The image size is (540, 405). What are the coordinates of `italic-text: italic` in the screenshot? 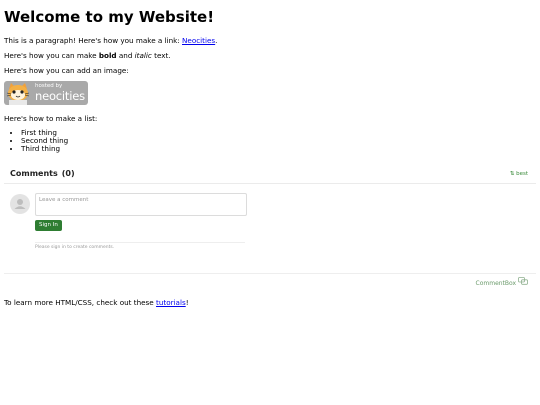 It's located at (143, 55).